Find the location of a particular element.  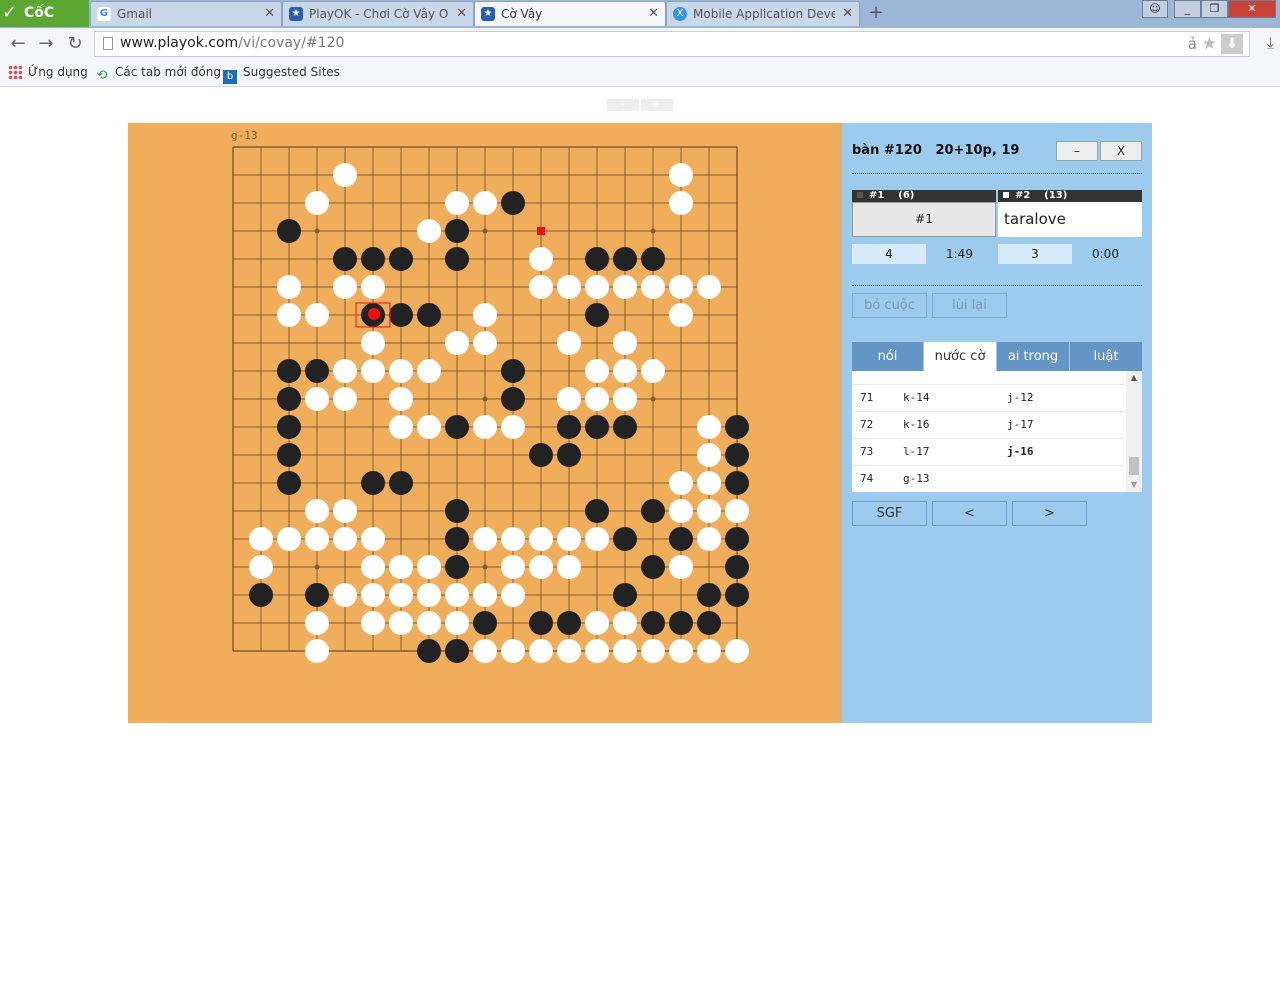

scroll-down-arrow-icon: ▼ is located at coordinates (1134, 485).